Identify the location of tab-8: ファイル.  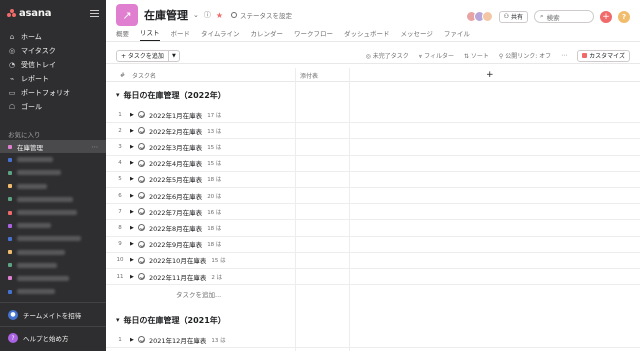
(457, 34).